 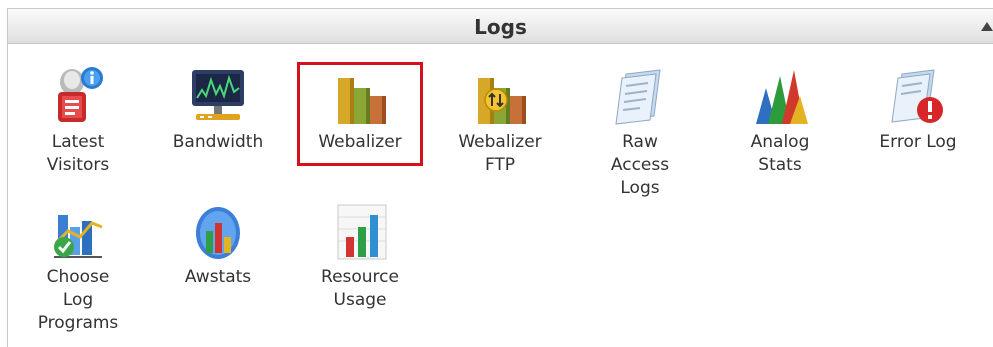 I want to click on webalizer-ftp-link: Webalizer FTP, so click(x=500, y=121).